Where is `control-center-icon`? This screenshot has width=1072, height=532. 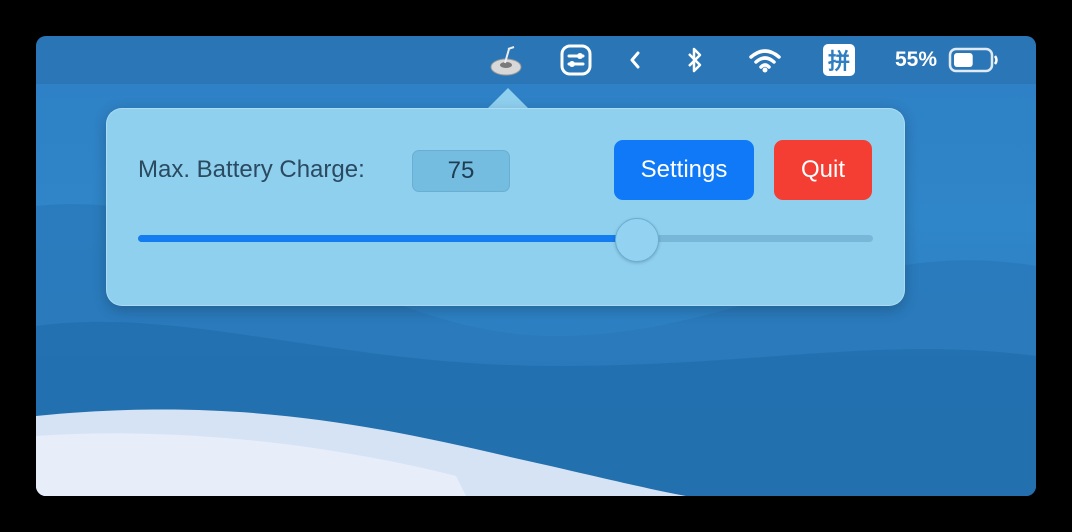 control-center-icon is located at coordinates (576, 60).